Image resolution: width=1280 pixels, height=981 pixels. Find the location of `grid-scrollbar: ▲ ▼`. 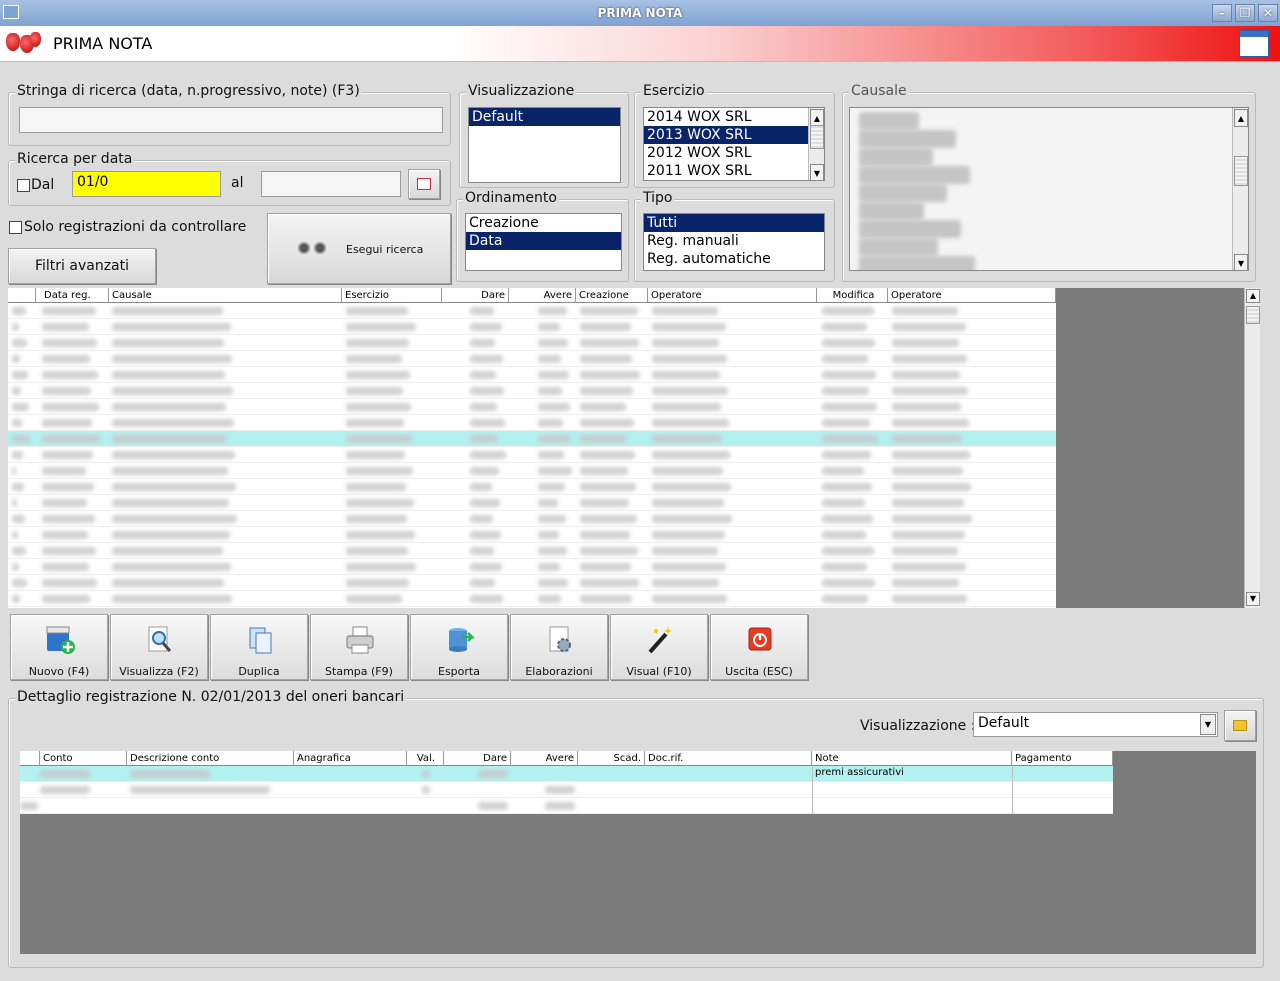

grid-scrollbar: ▲ ▼ is located at coordinates (1252, 448).